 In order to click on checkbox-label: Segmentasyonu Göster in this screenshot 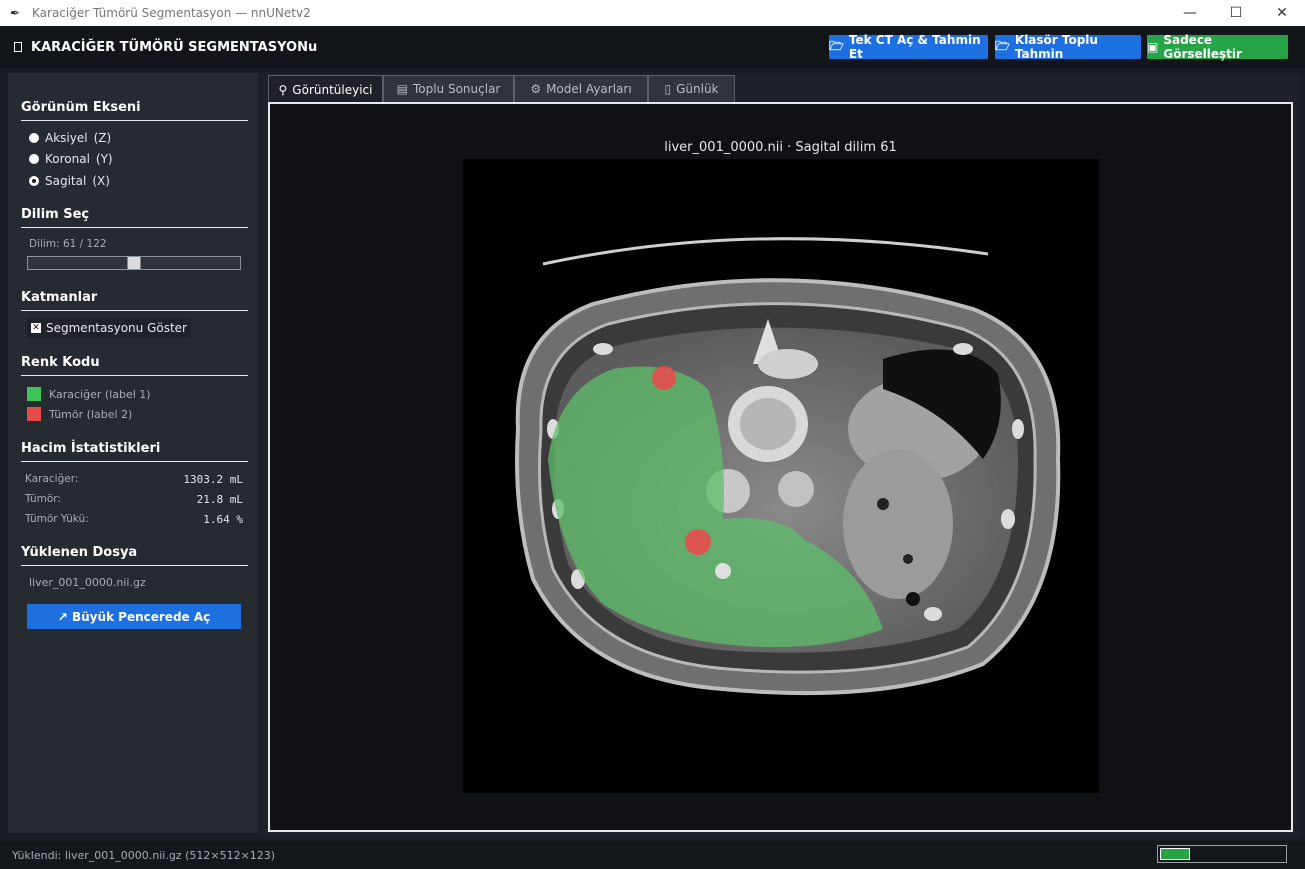, I will do `click(116, 328)`.